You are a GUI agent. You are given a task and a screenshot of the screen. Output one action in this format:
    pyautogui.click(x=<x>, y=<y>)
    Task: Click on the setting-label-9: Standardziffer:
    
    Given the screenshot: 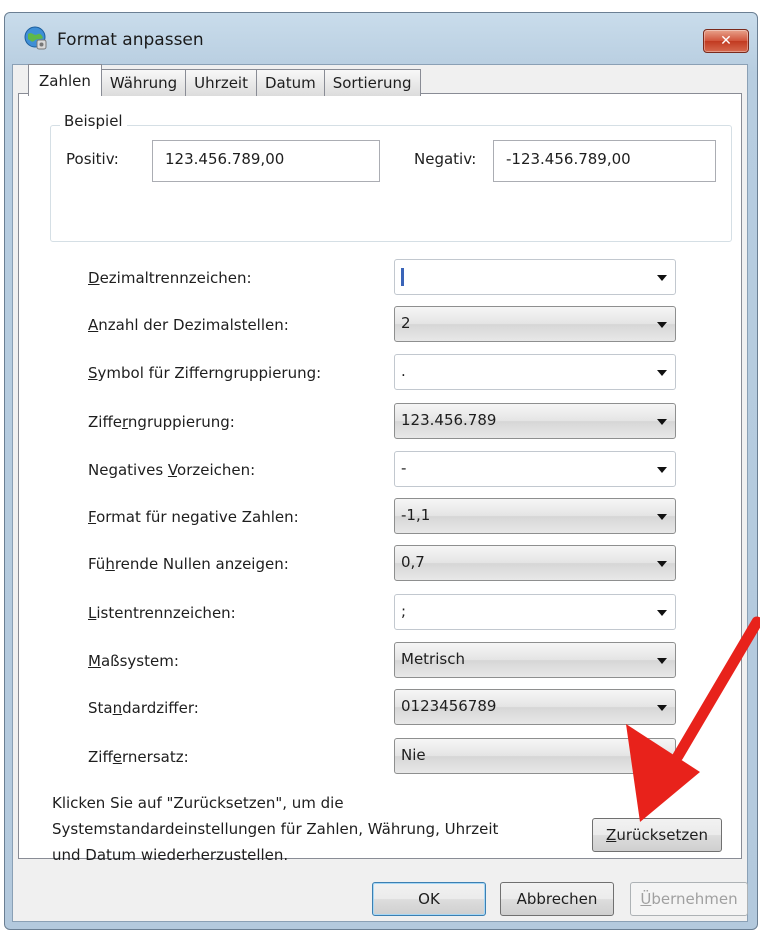 What is the action you would take?
    pyautogui.click(x=143, y=708)
    